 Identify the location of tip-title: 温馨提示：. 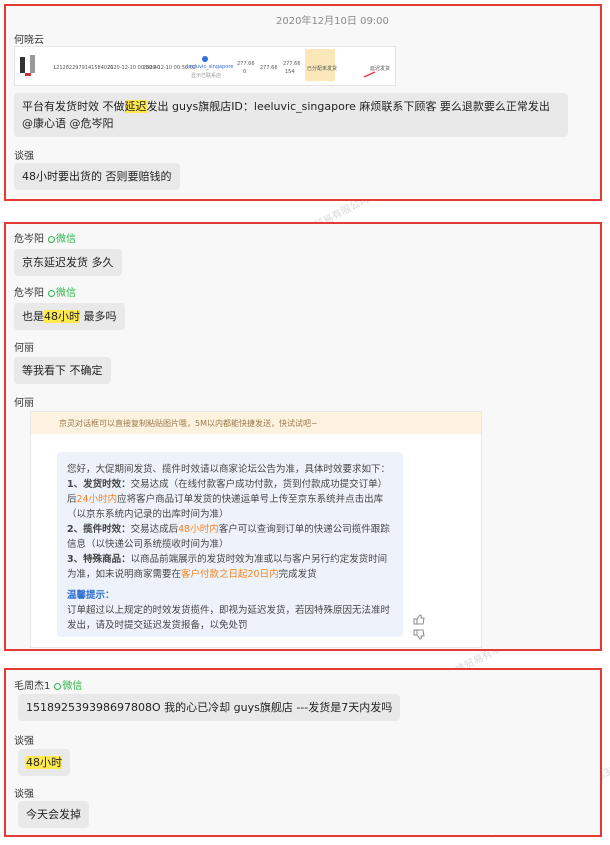
(91, 595).